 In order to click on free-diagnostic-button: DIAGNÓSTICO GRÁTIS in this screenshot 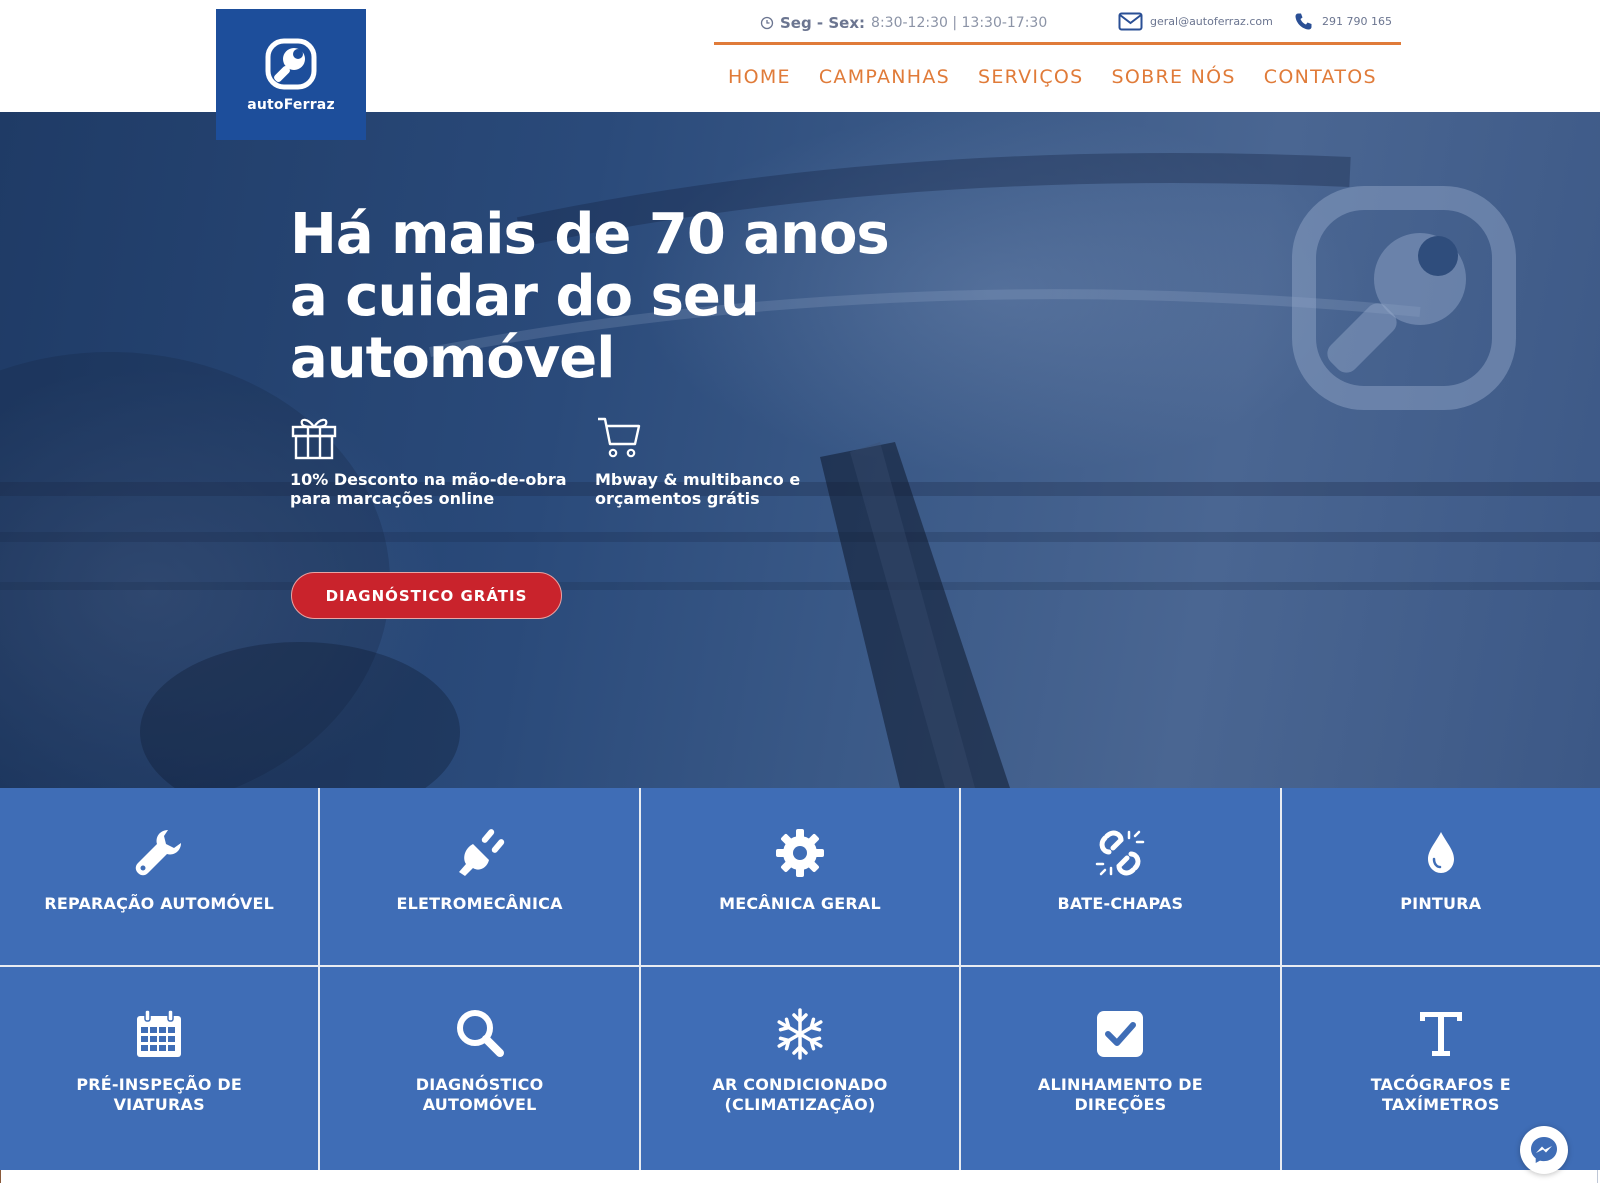, I will do `click(426, 595)`.